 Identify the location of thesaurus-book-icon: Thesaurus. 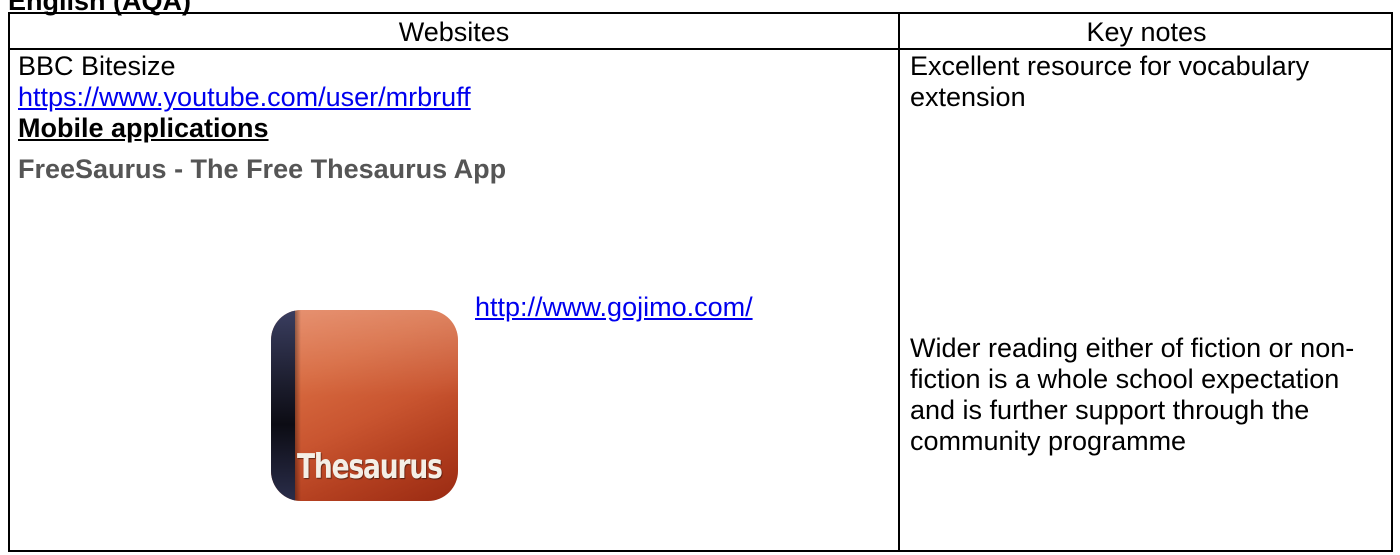
(364, 405).